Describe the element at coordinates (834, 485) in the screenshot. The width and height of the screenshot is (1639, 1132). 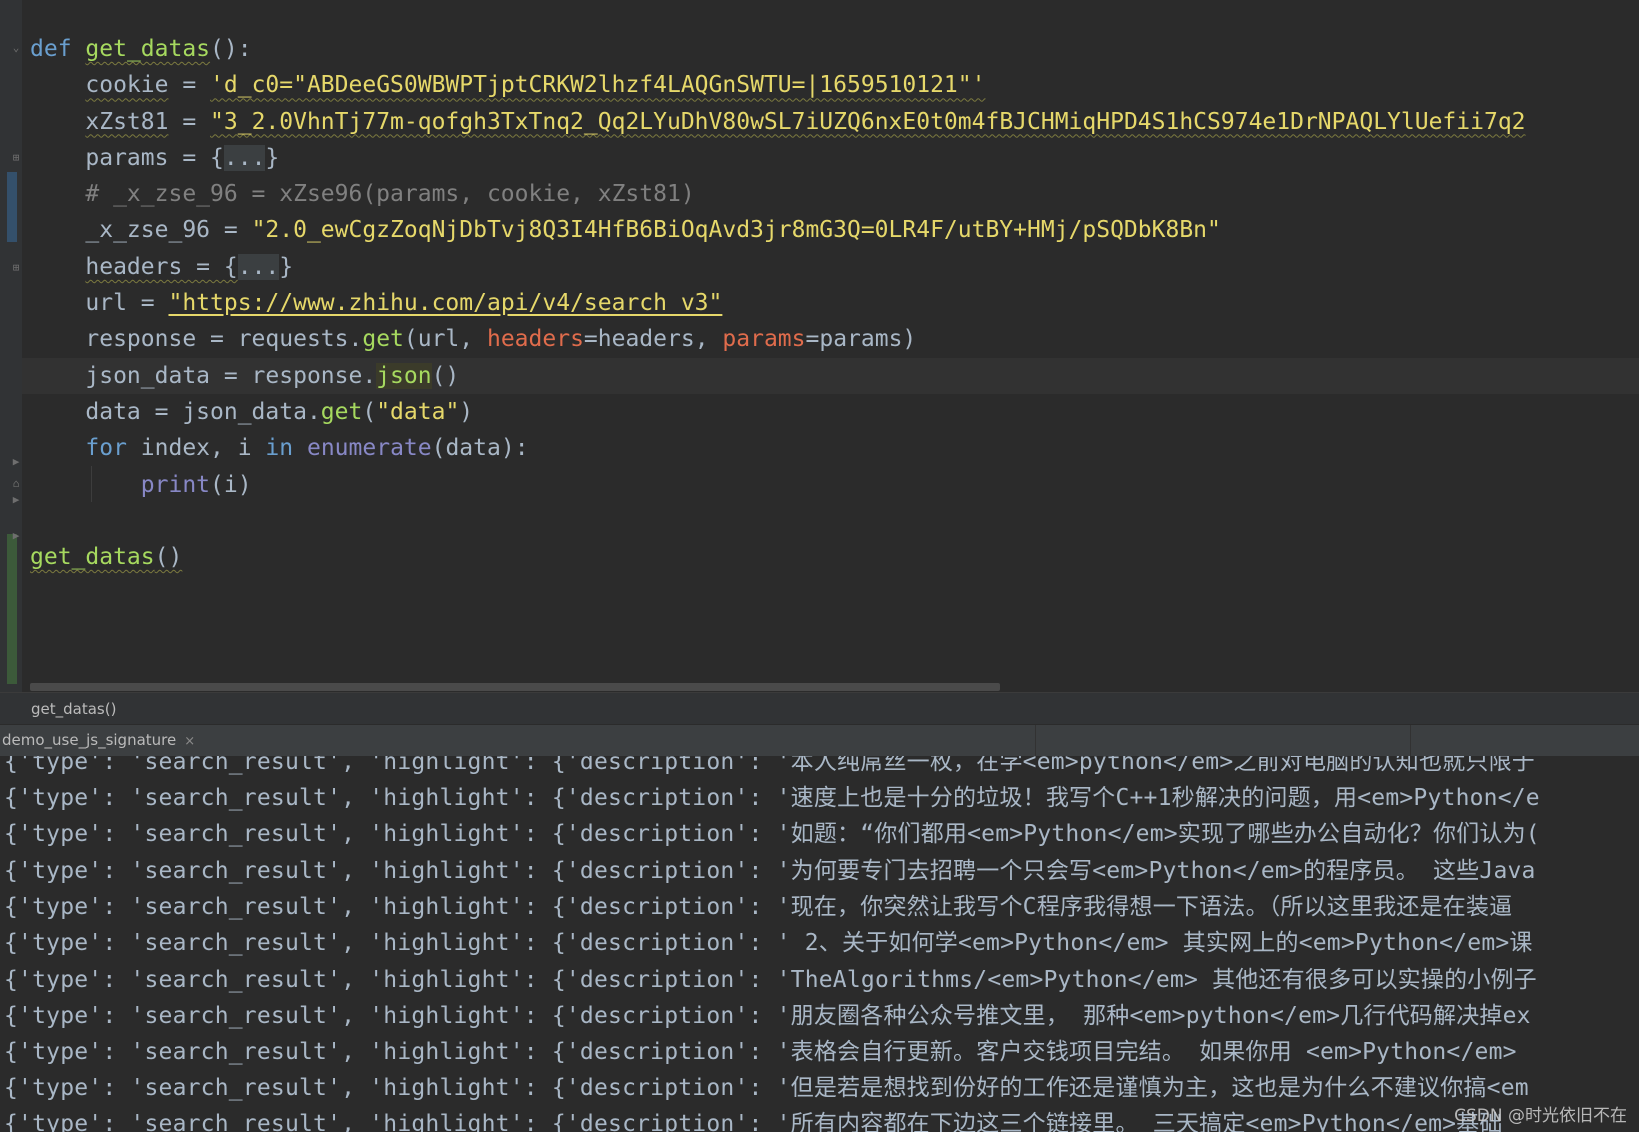
I see `code-line-print: print(i)` at that location.